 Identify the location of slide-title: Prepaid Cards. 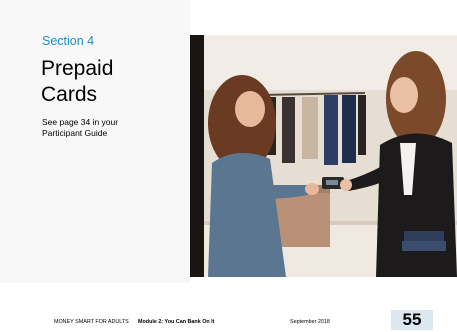
(77, 82).